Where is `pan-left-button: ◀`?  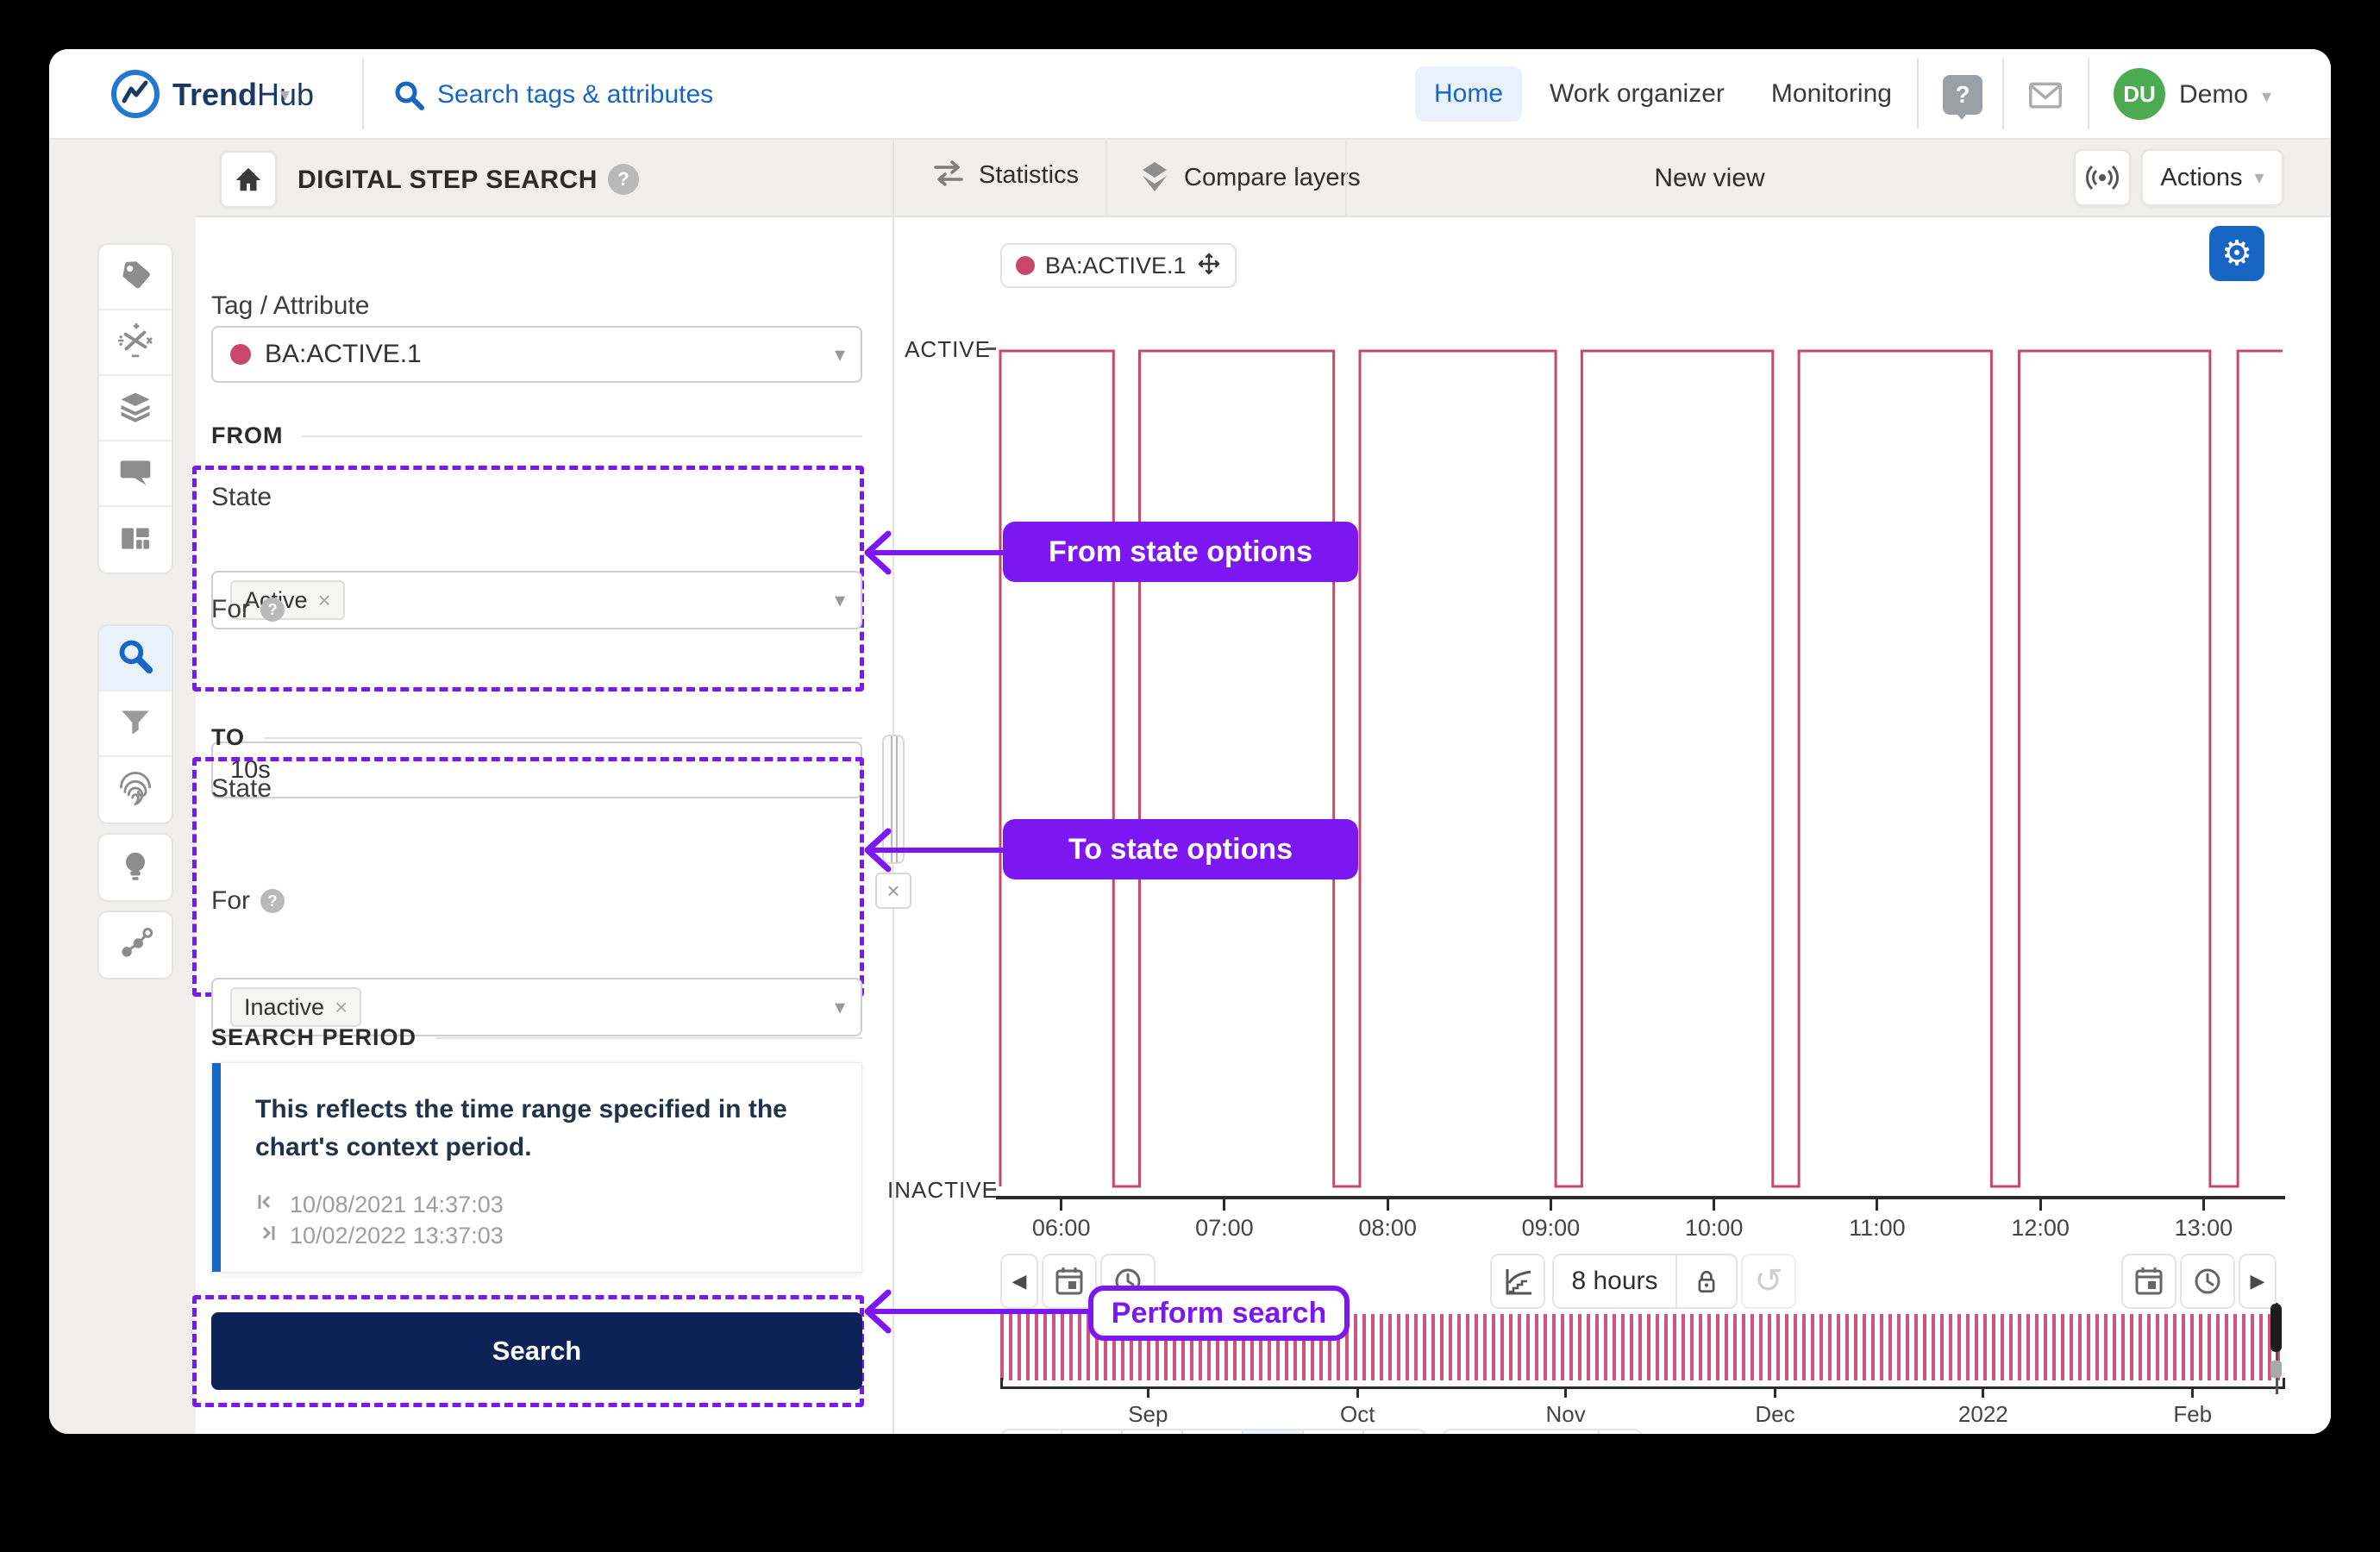 pan-left-button: ◀ is located at coordinates (1019, 1281).